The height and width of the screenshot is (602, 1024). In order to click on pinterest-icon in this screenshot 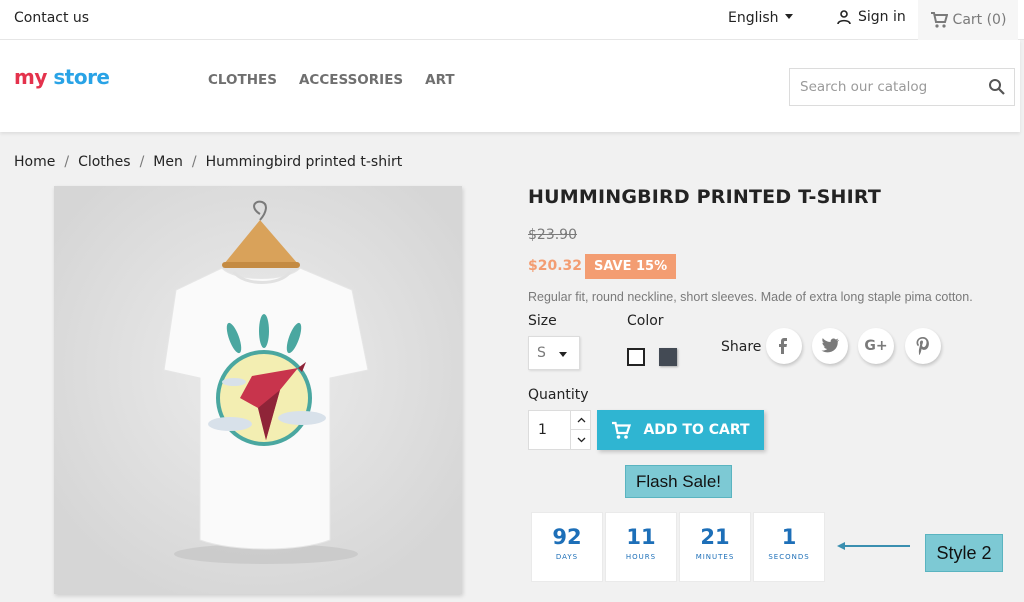, I will do `click(922, 346)`.